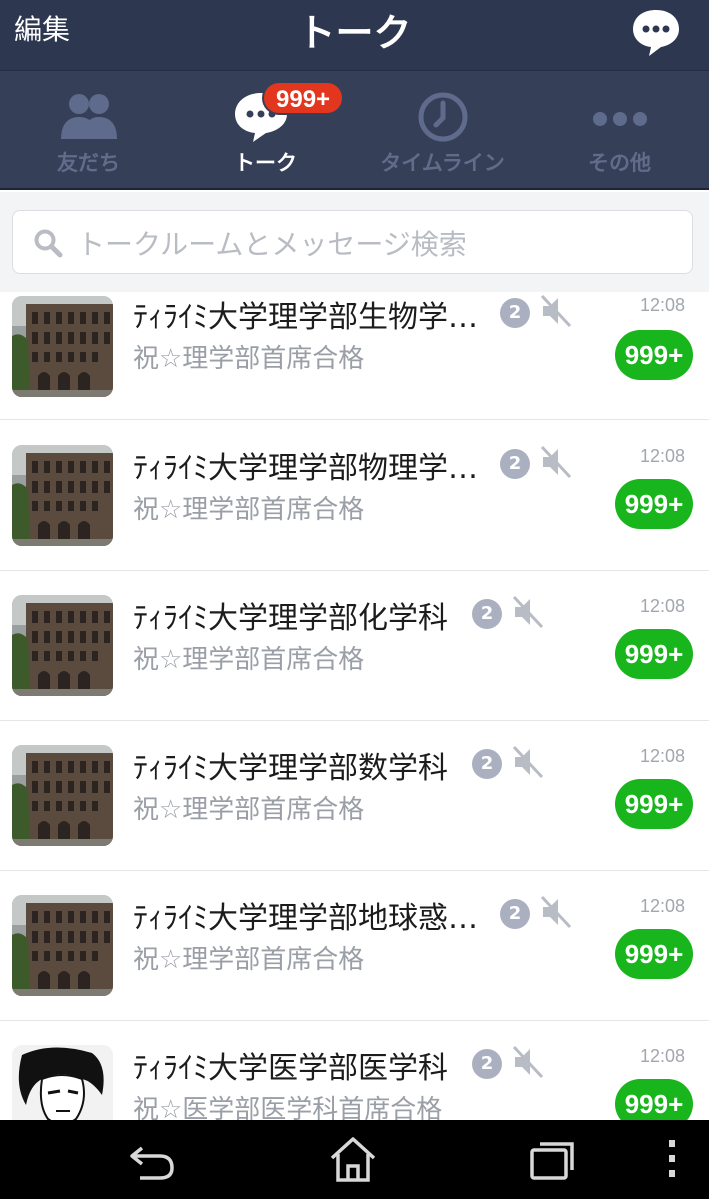 The image size is (709, 1199). What do you see at coordinates (442, 163) in the screenshot?
I see `tab-label: タイムライン` at bounding box center [442, 163].